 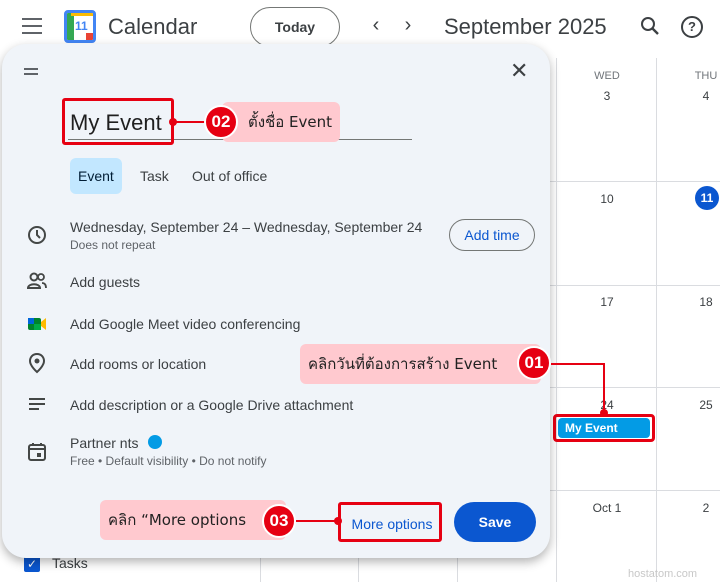 What do you see at coordinates (519, 71) in the screenshot?
I see `close-icon: ✕` at bounding box center [519, 71].